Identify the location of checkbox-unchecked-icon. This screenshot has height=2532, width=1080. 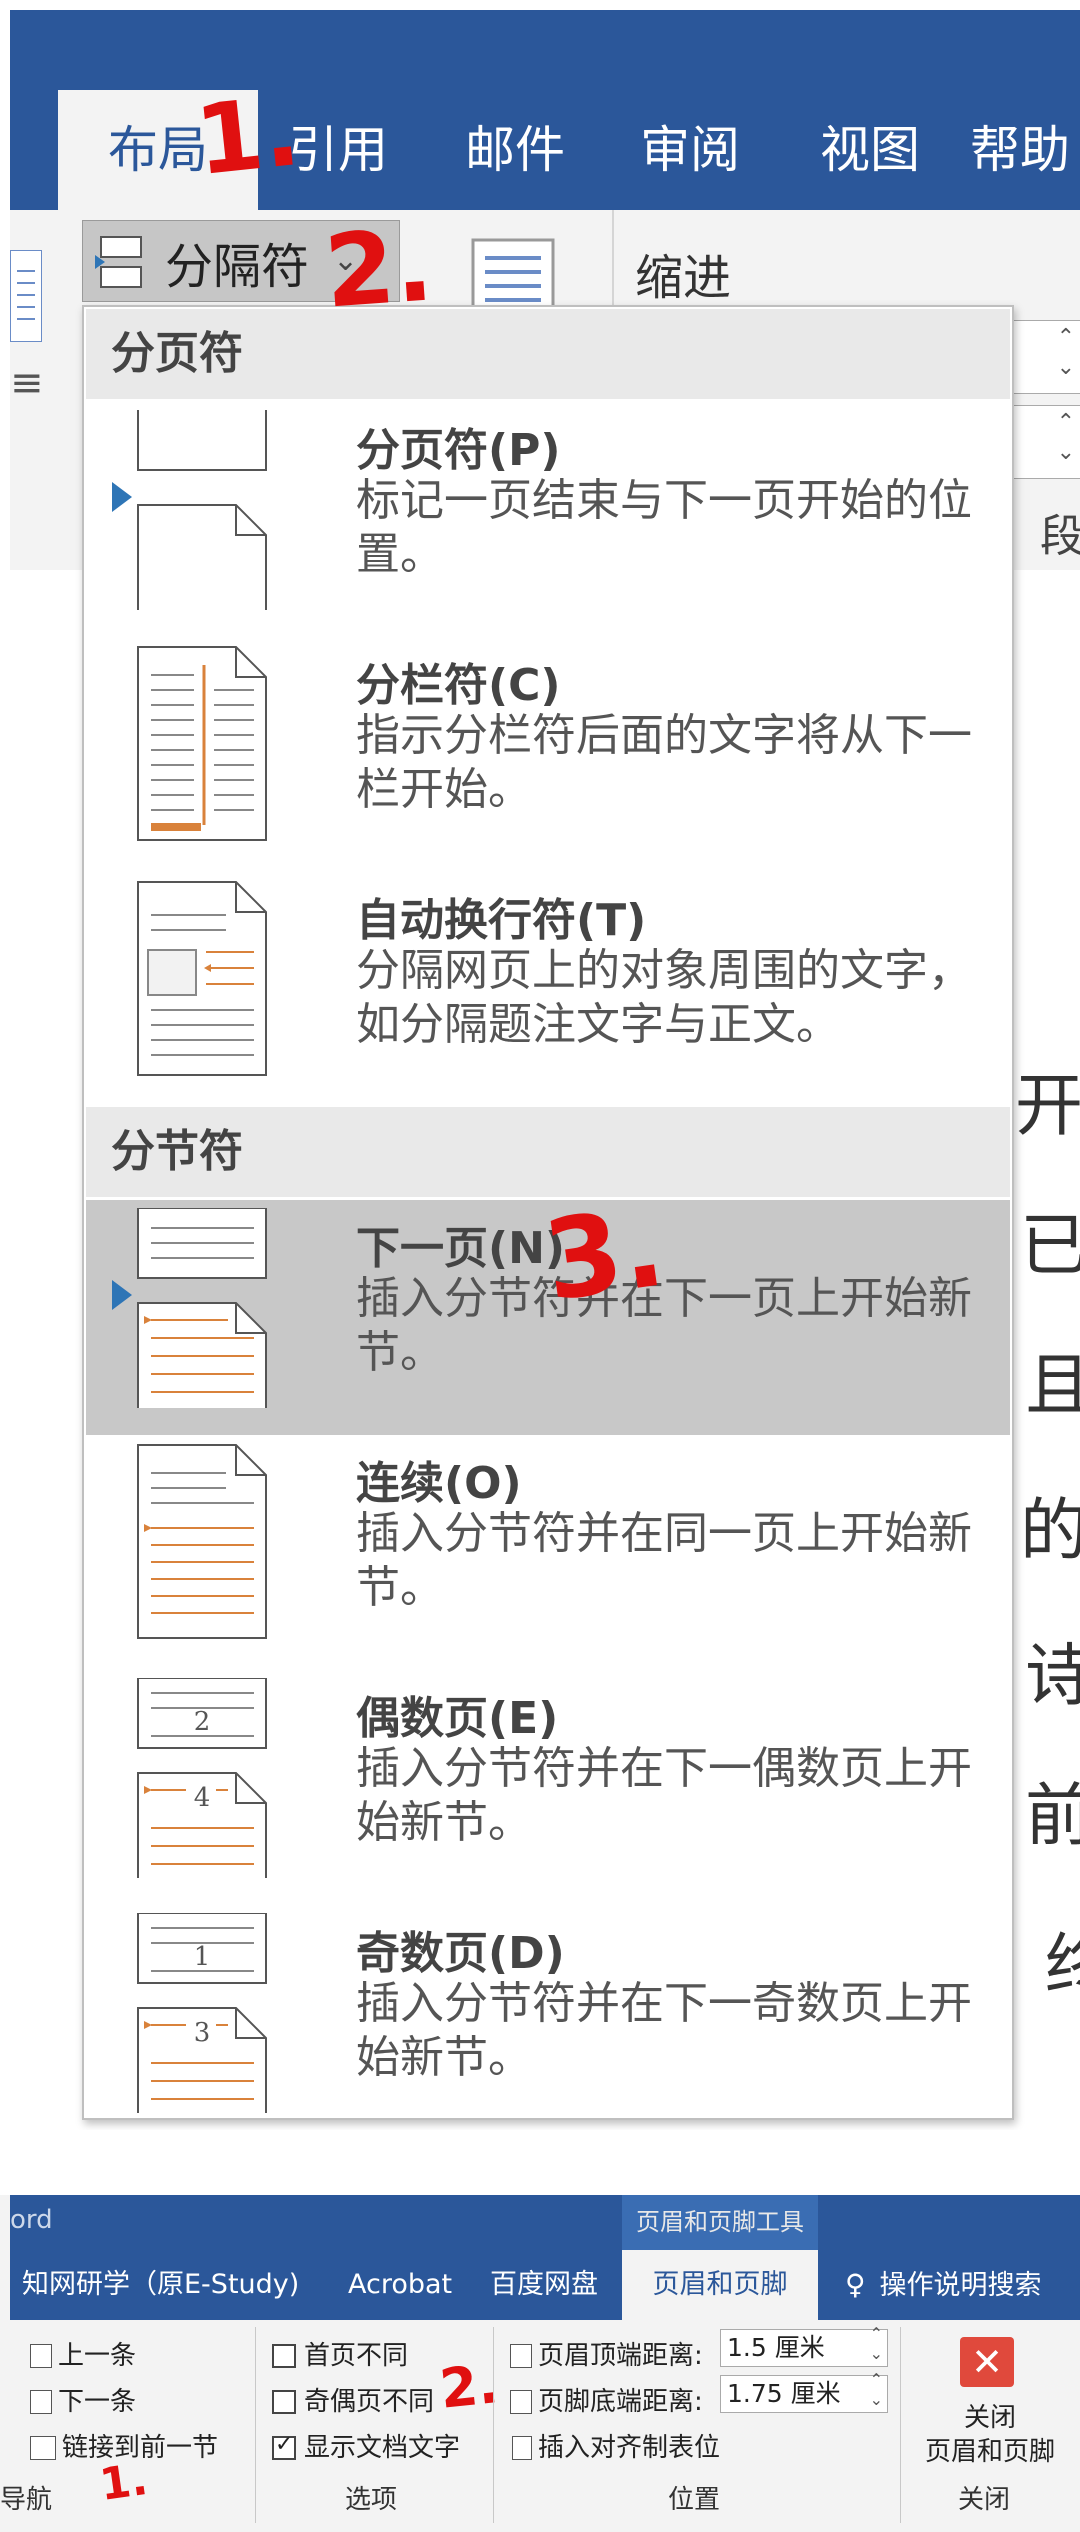
(284, 2356).